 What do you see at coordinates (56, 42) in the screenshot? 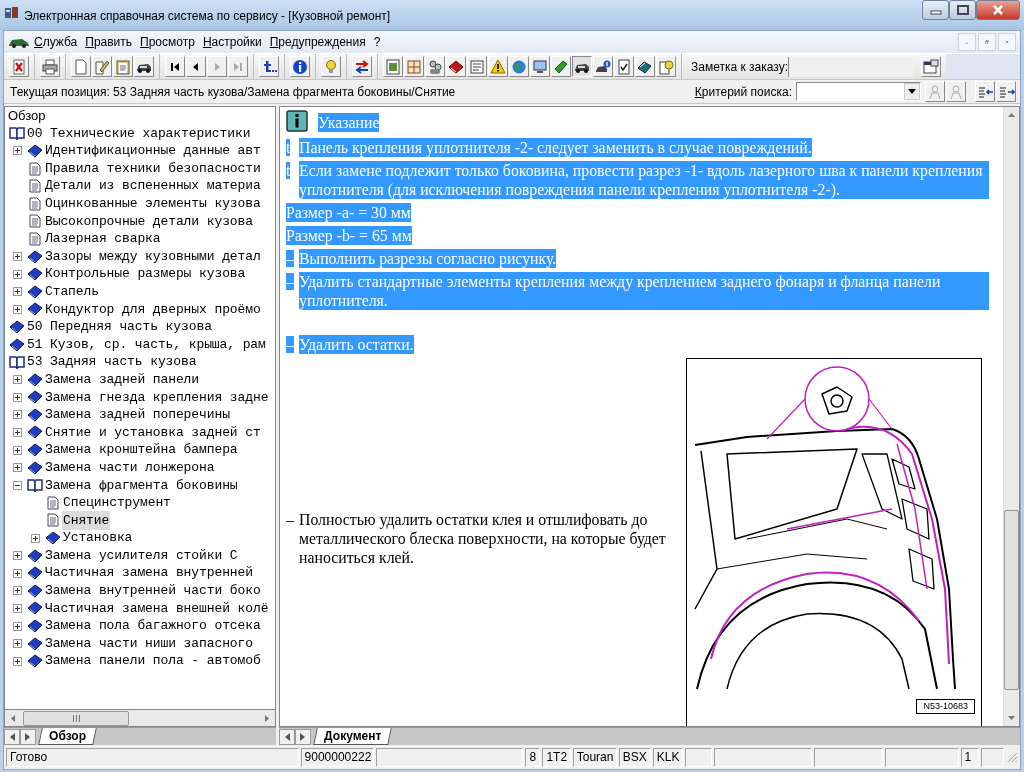
I see `menu-item: Служба` at bounding box center [56, 42].